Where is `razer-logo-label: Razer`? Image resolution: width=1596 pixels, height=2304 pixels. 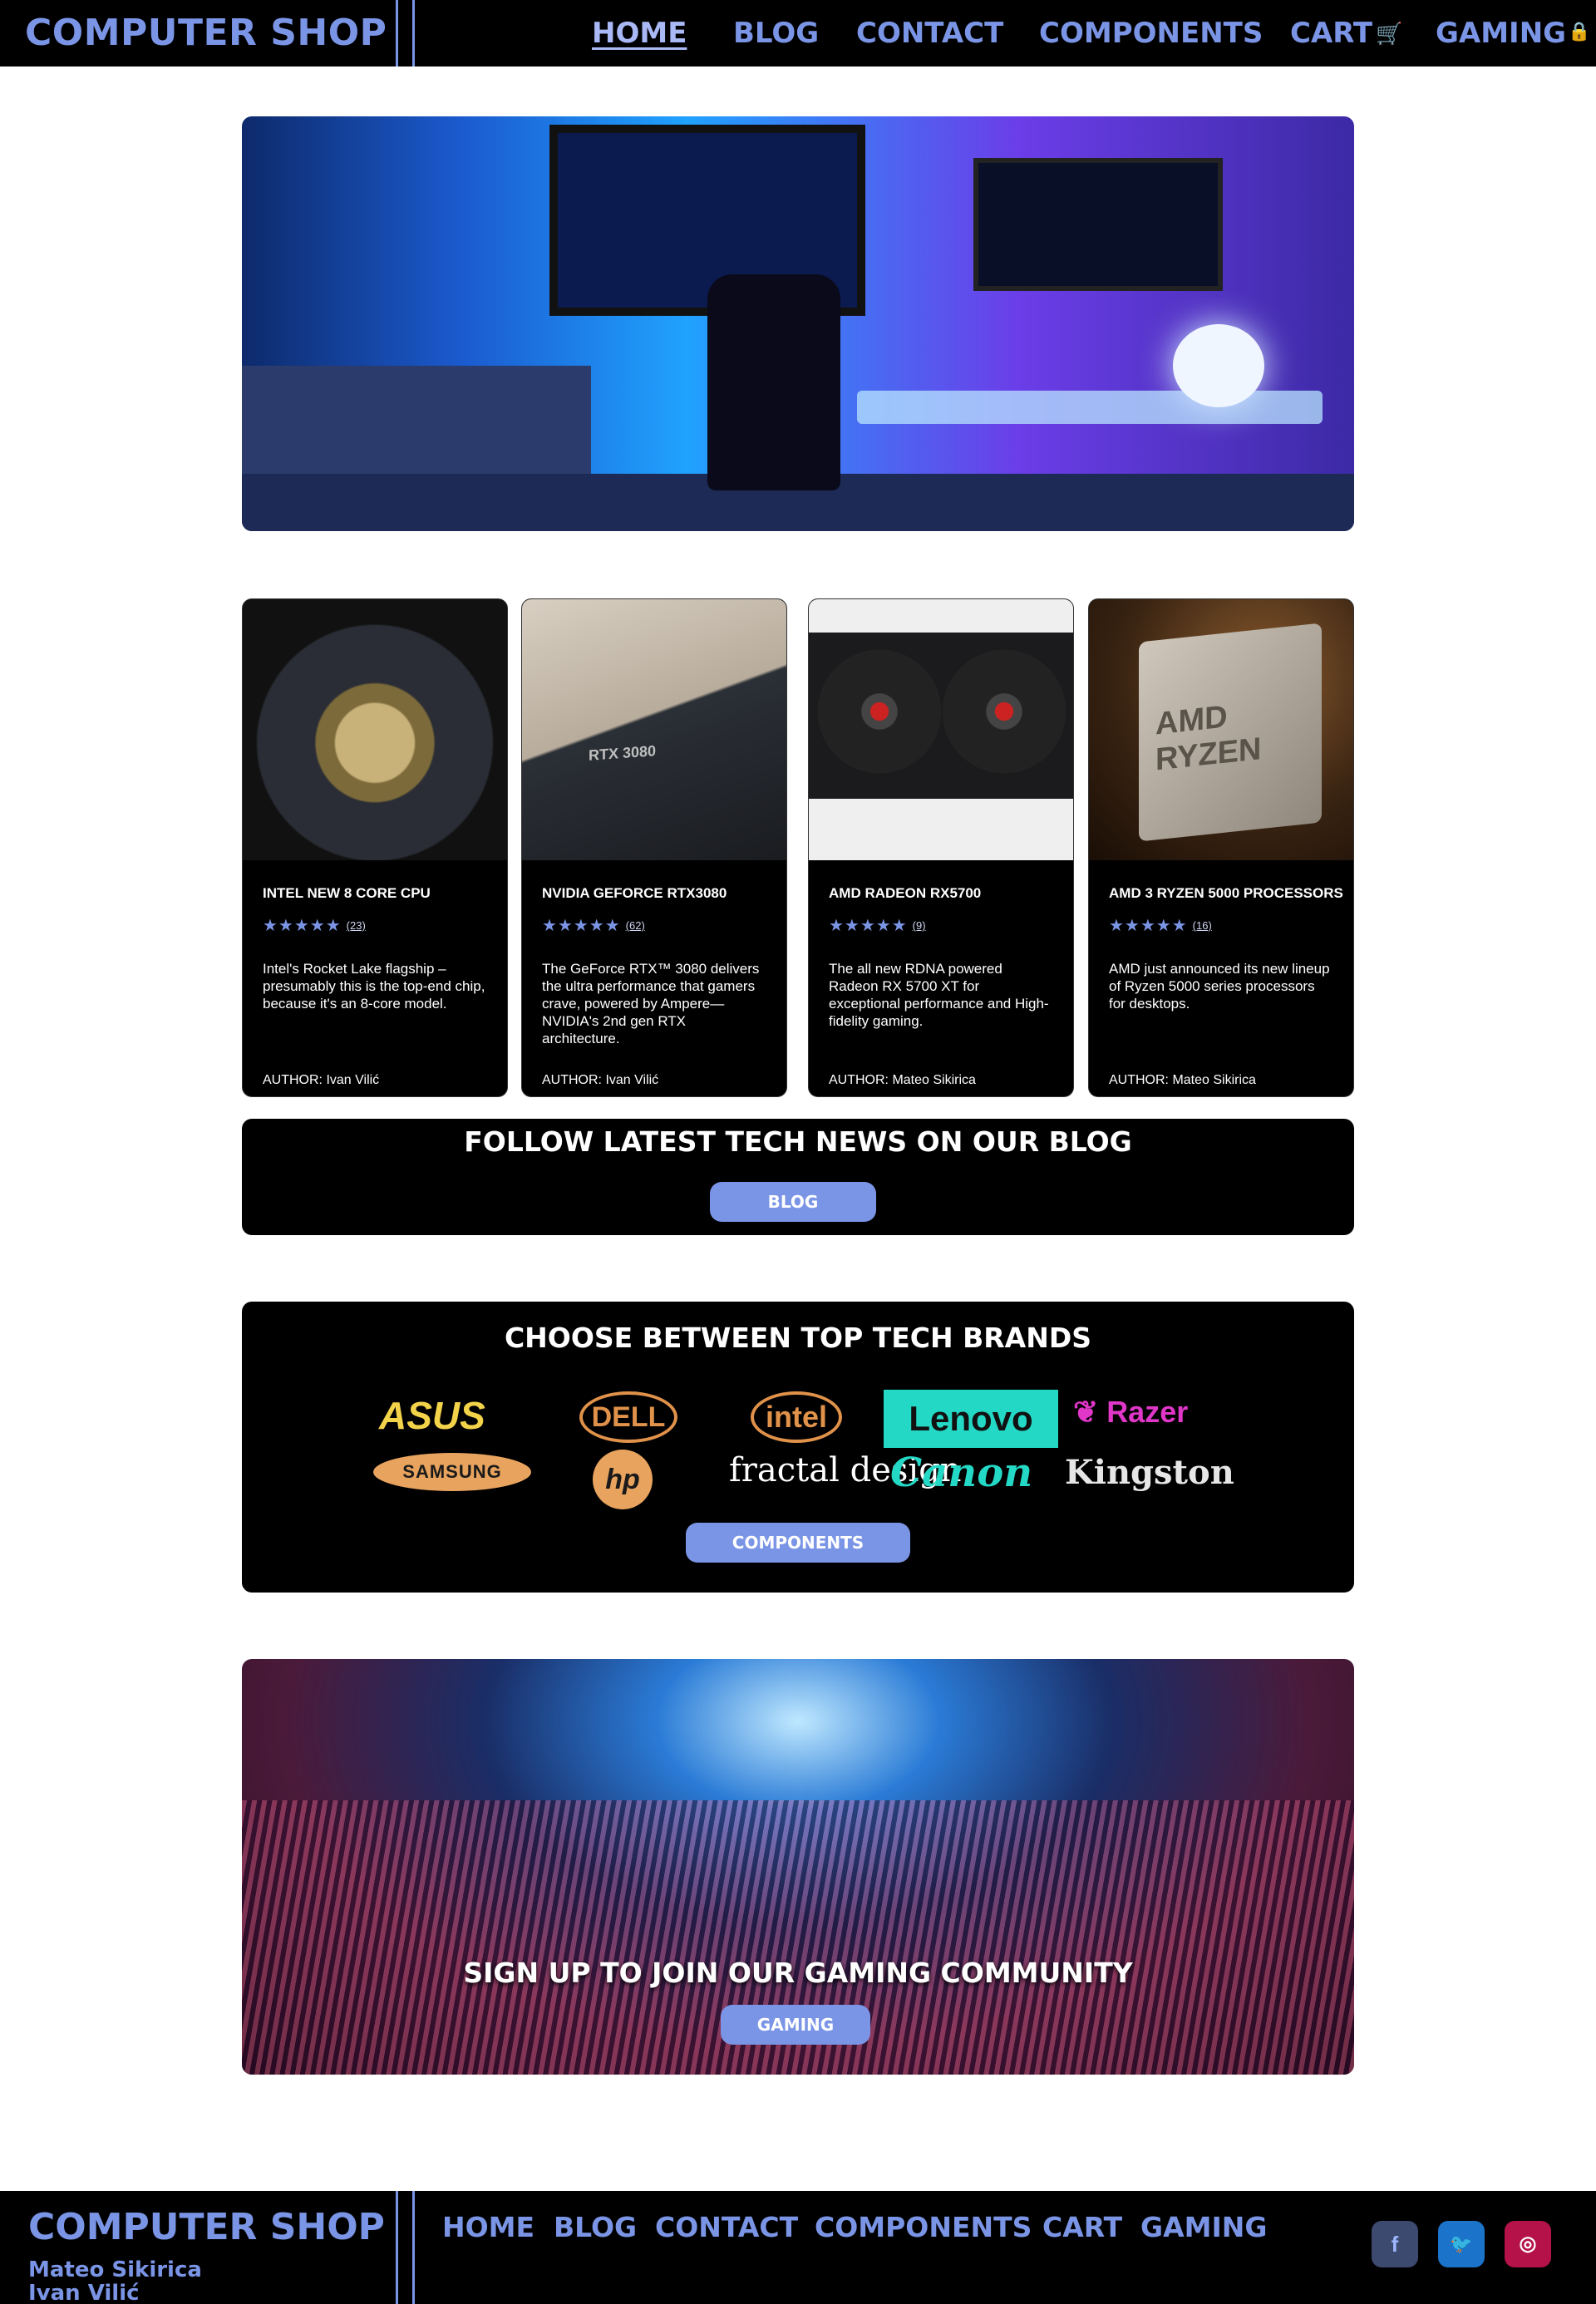 razer-logo-label: Razer is located at coordinates (1147, 1412).